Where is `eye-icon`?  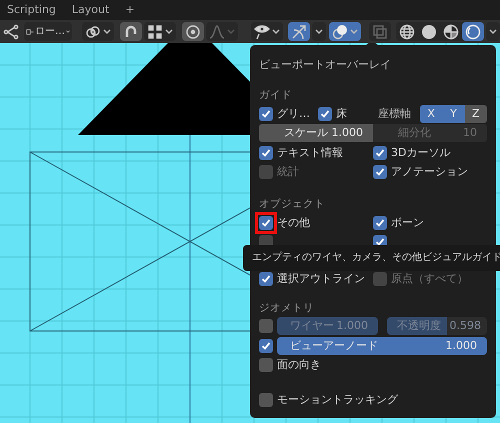 eye-icon is located at coordinates (262, 32).